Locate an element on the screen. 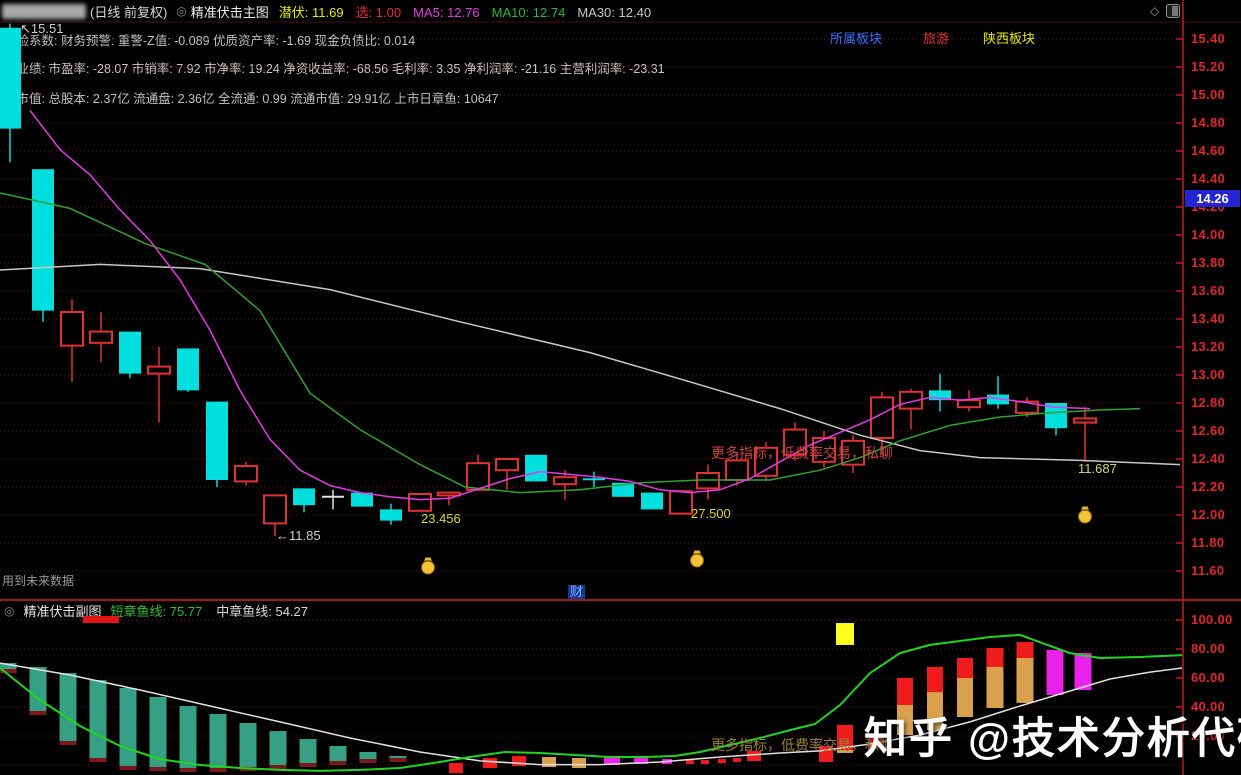  panel-layout-icon-fill is located at coordinates (1175, 11).